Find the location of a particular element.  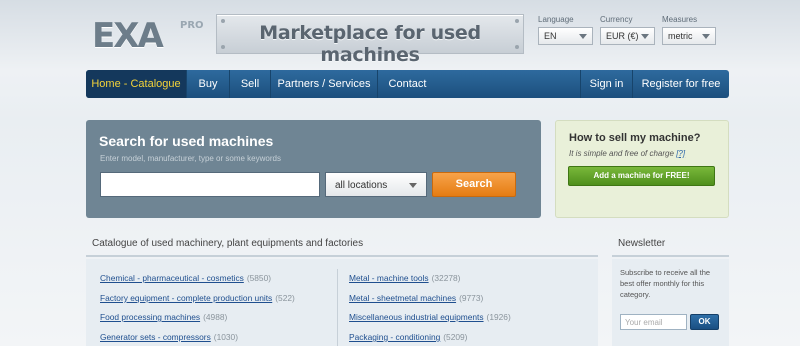

nav-contact: Contact is located at coordinates (407, 84).